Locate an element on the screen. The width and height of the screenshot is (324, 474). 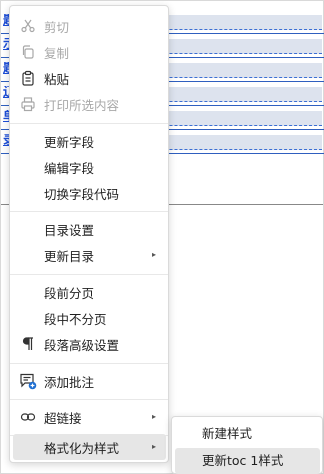
menu-item-edit-field: 编辑字段 is located at coordinates (89, 167).